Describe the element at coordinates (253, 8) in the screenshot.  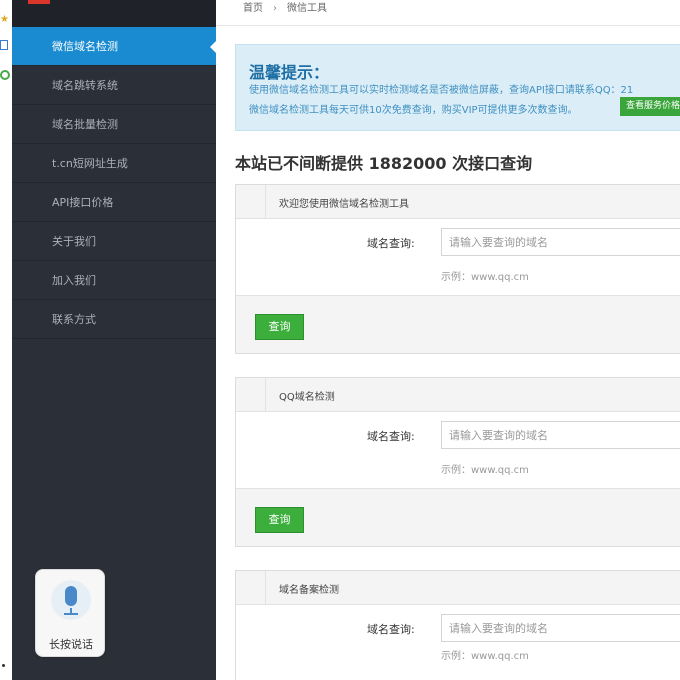
I see `breadcrumb-home: 首页` at that location.